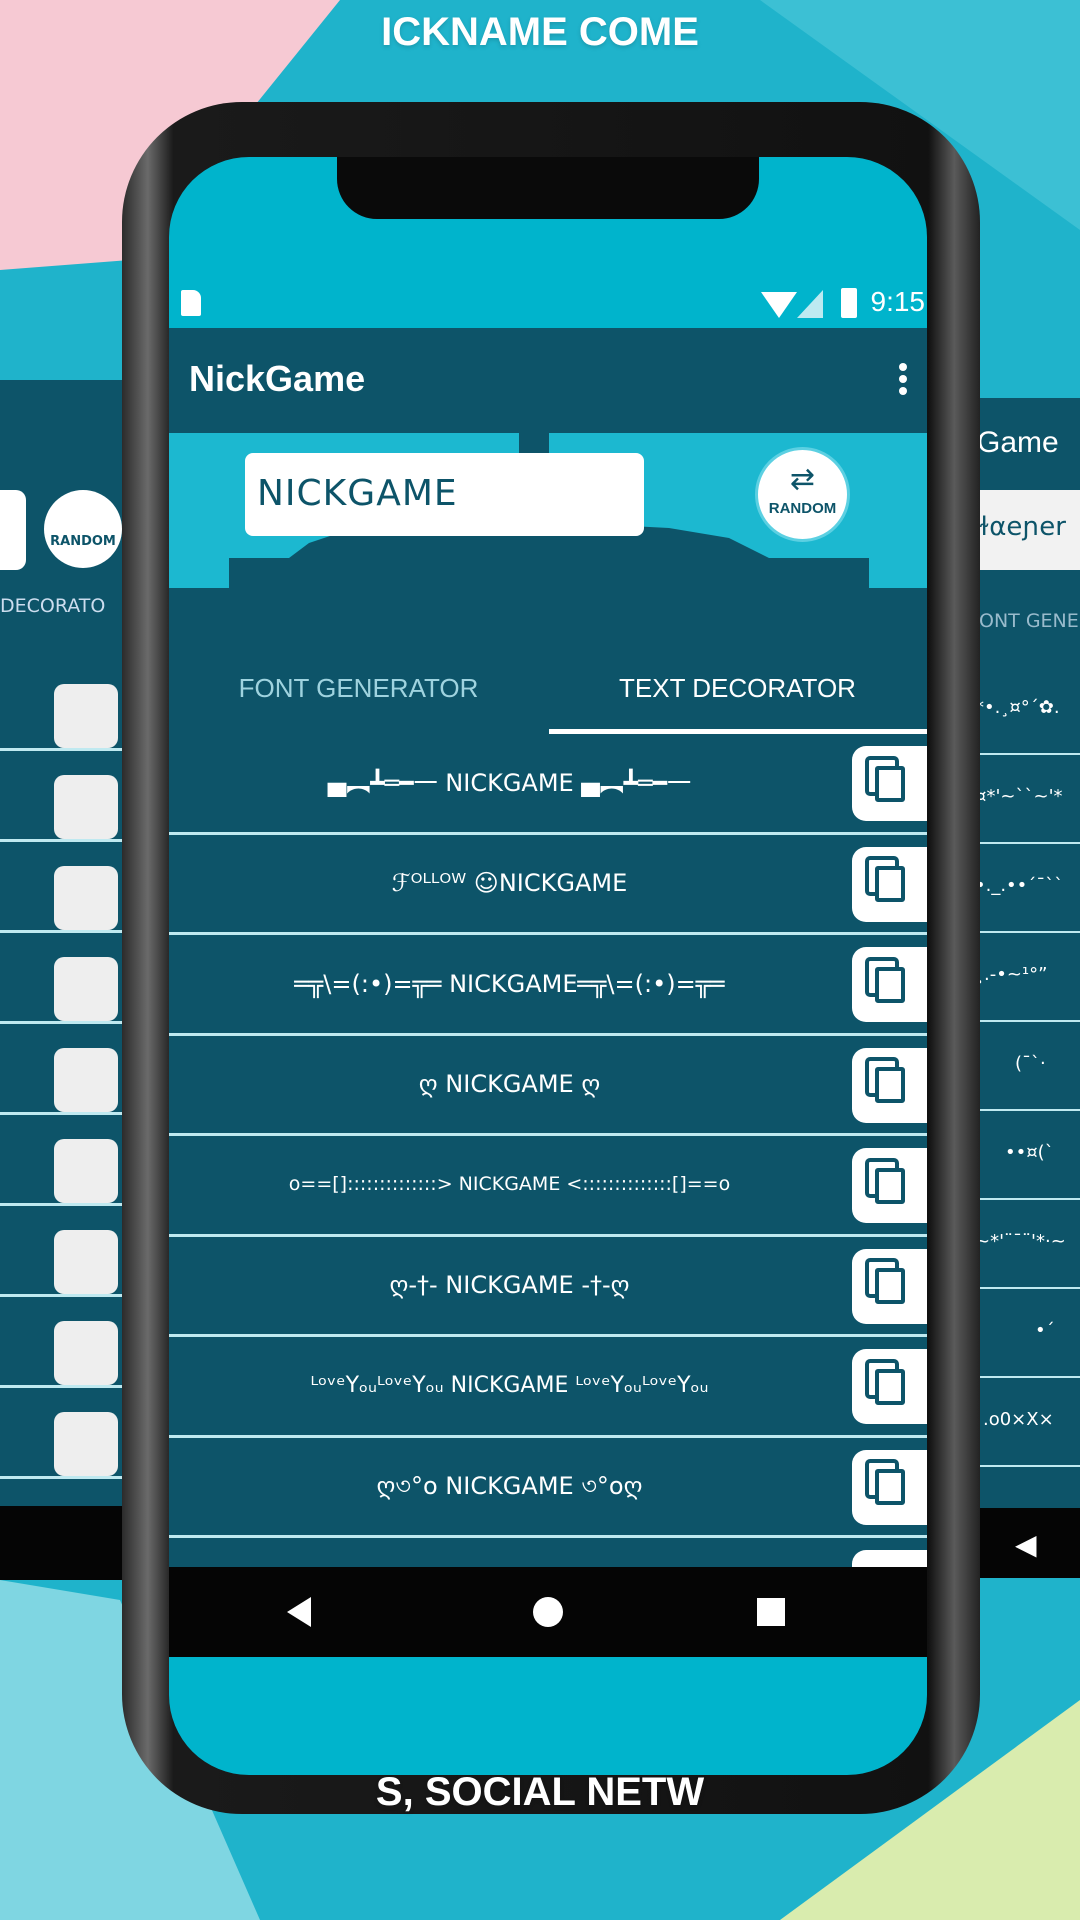 The height and width of the screenshot is (1920, 1080). I want to click on right-row: ~*'¨¯¨'*·~, so click(1027, 1244).